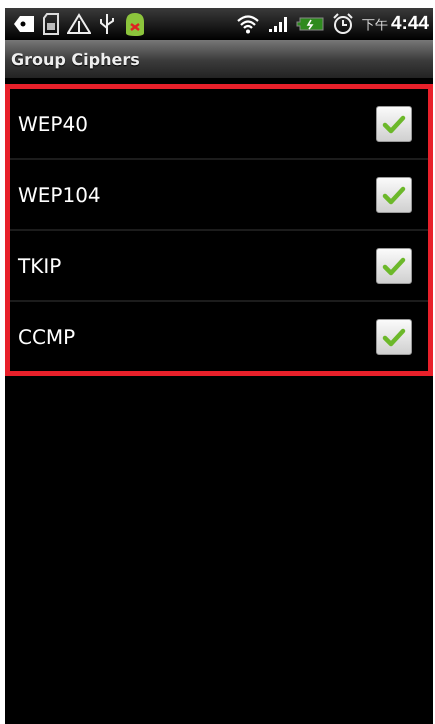 This screenshot has height=724, width=435. What do you see at coordinates (51, 24) in the screenshot?
I see `sd-card-icon` at bounding box center [51, 24].